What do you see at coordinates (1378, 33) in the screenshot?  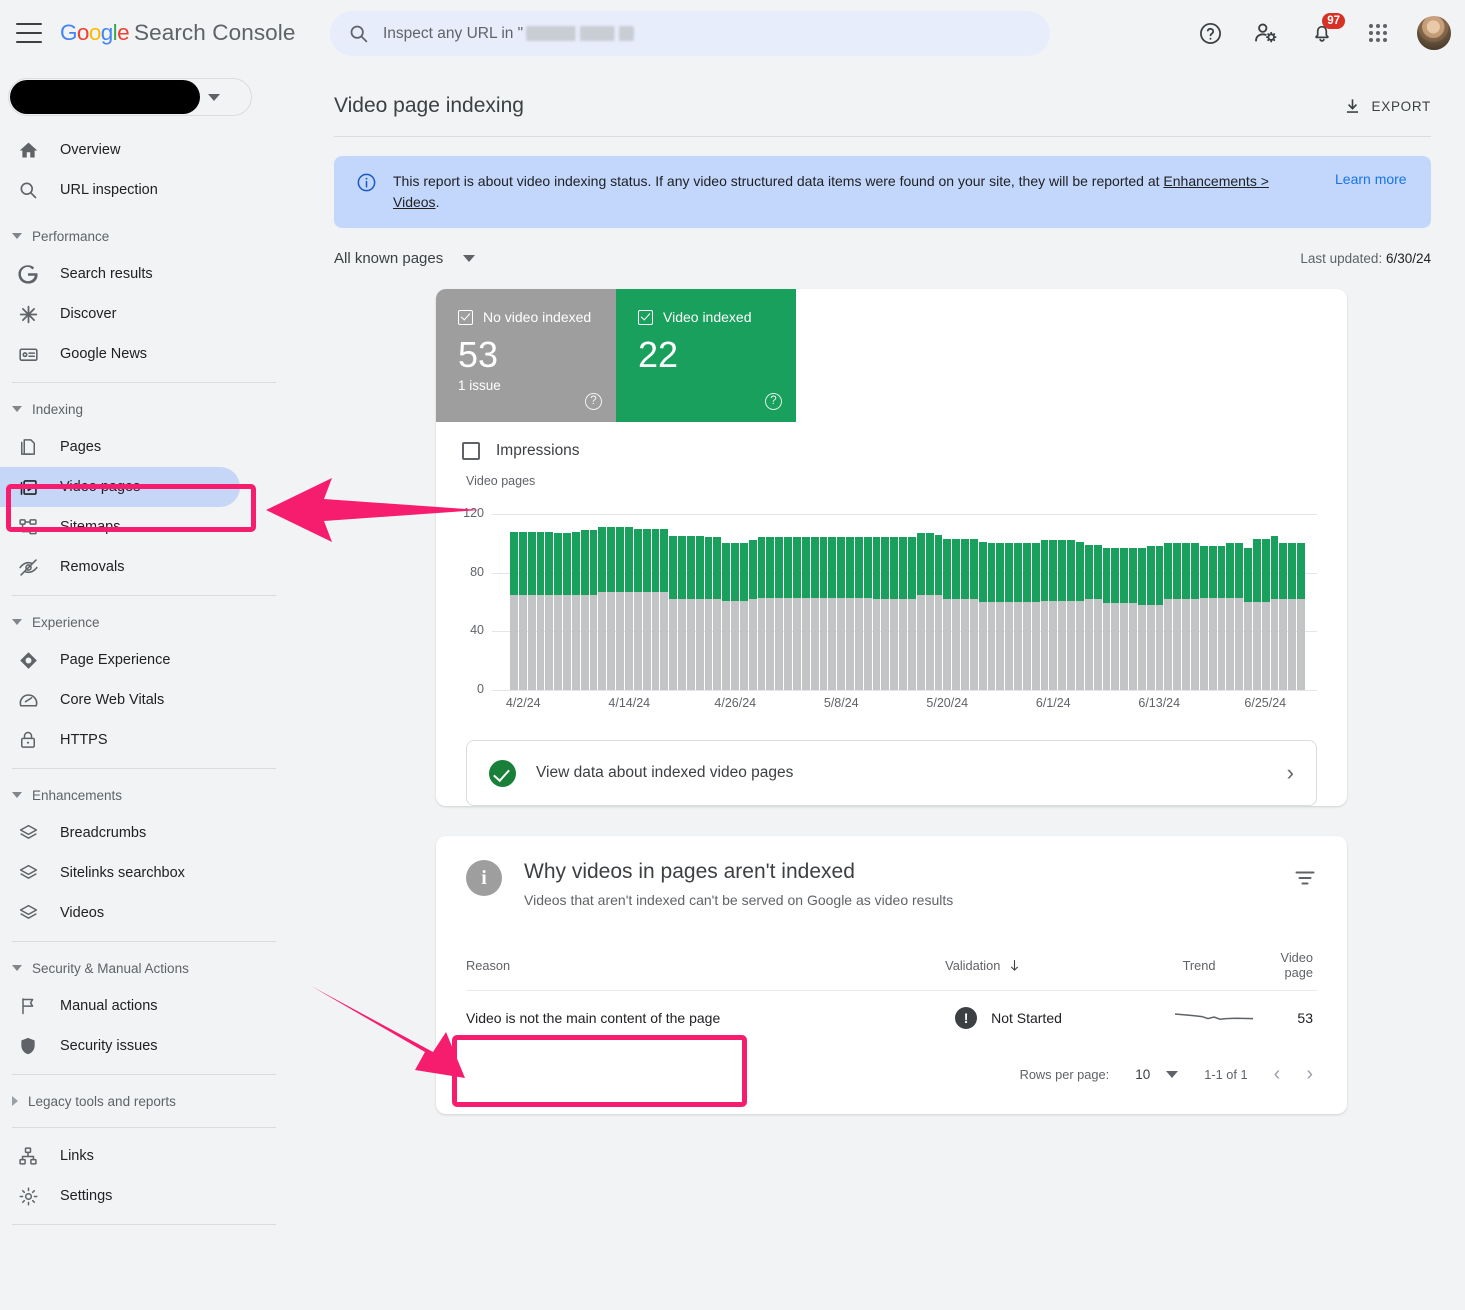 I see `apps-grid-icon` at bounding box center [1378, 33].